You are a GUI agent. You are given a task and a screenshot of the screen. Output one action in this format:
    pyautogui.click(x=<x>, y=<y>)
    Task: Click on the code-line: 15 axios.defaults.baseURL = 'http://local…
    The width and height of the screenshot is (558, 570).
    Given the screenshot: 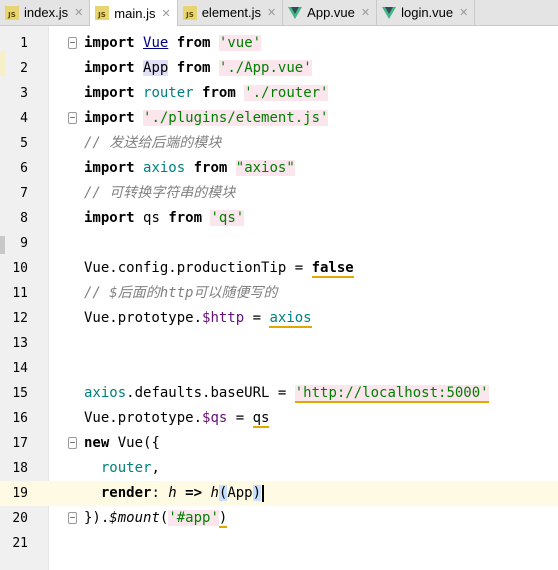 What is the action you would take?
    pyautogui.click(x=279, y=393)
    